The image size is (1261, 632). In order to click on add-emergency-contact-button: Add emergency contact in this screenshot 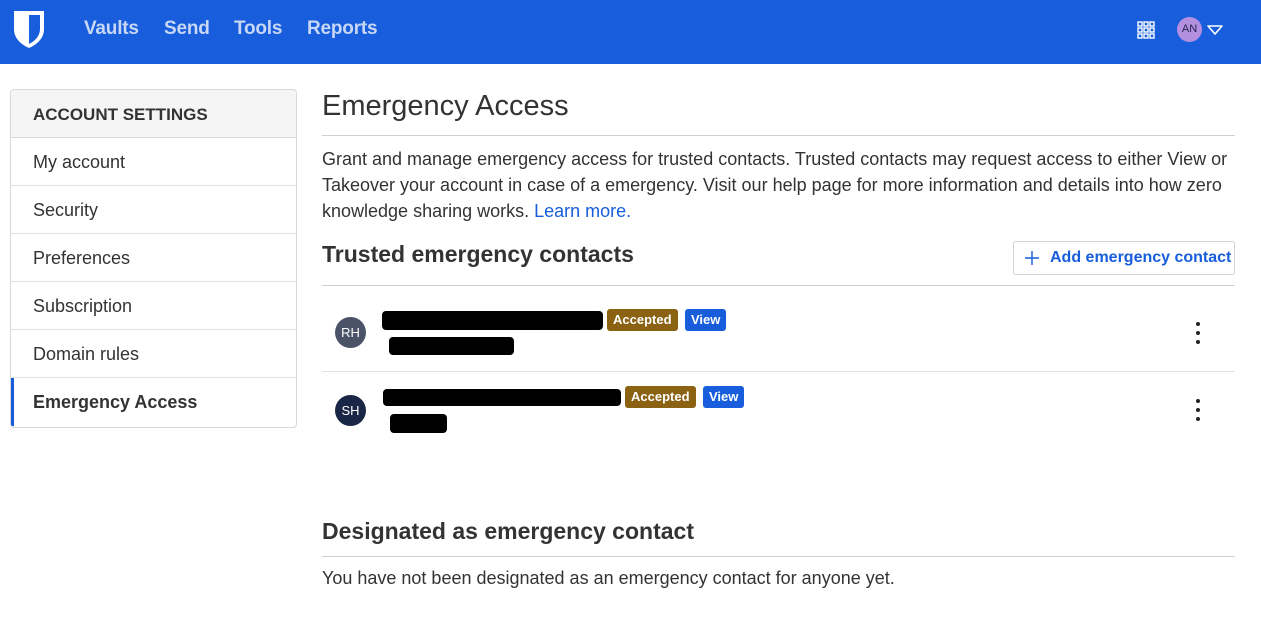, I will do `click(1124, 258)`.